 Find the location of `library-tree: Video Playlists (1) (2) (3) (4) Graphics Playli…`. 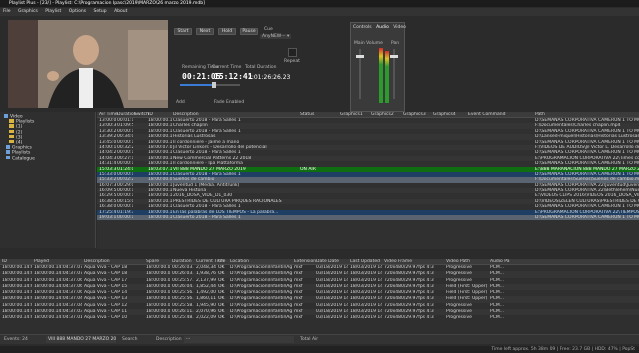

library-tree: Video Playlists (1) (2) (3) (4) Graphics Playli… is located at coordinates (48, 180).